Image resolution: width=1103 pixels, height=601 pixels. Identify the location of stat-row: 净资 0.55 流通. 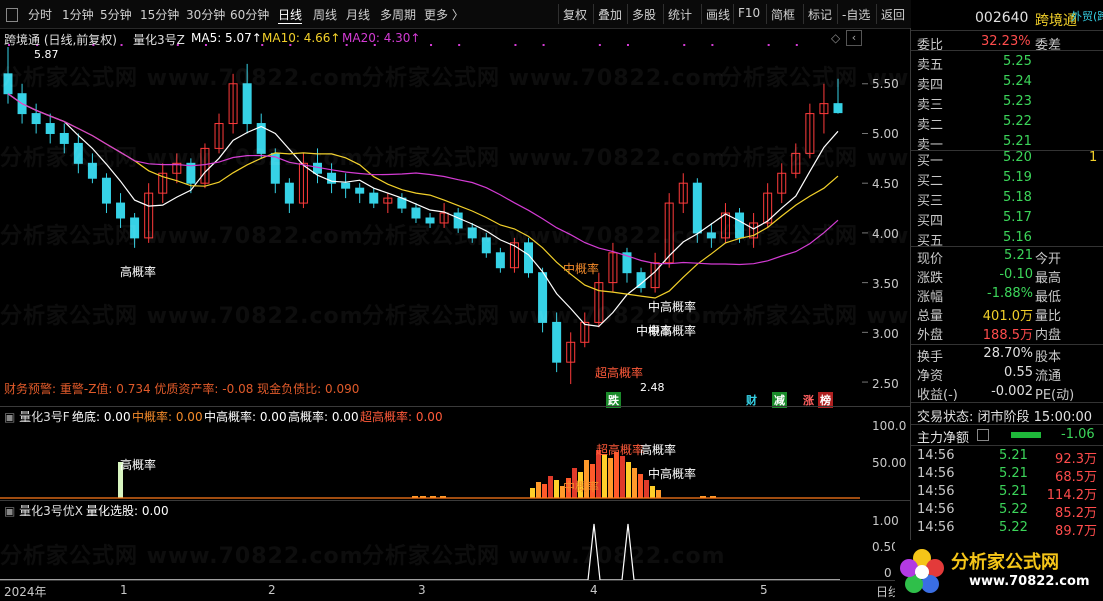
(1007, 373).